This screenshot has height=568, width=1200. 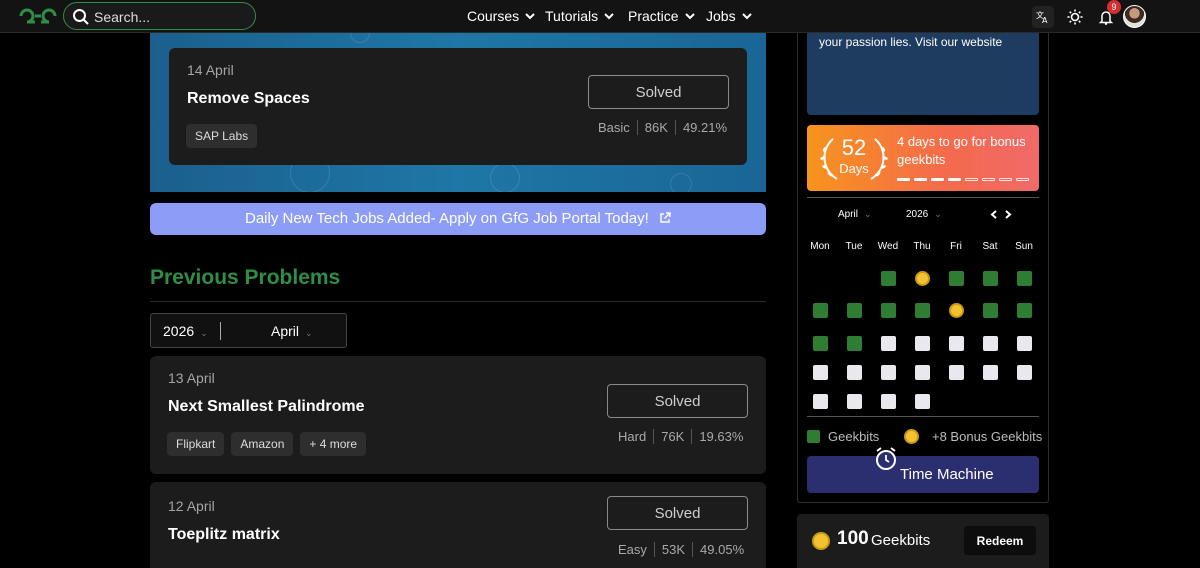 I want to click on weekday-thu: Thu, so click(x=922, y=246).